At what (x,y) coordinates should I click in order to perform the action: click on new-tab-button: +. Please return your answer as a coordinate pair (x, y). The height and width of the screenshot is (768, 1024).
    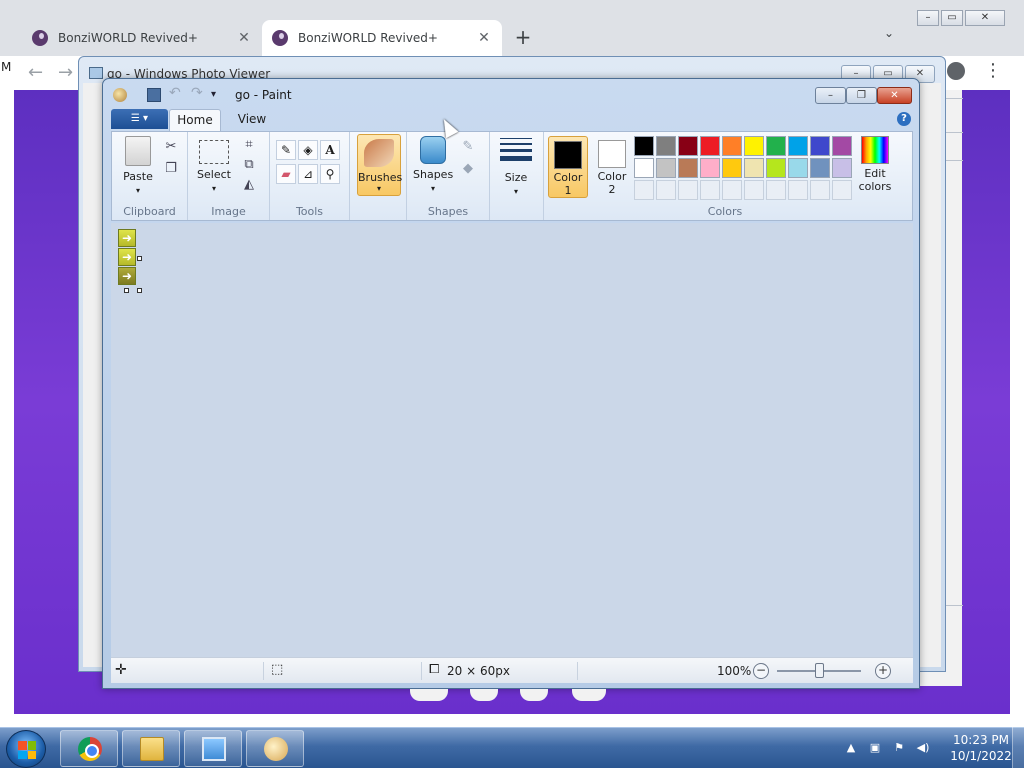
    Looking at the image, I should click on (523, 37).